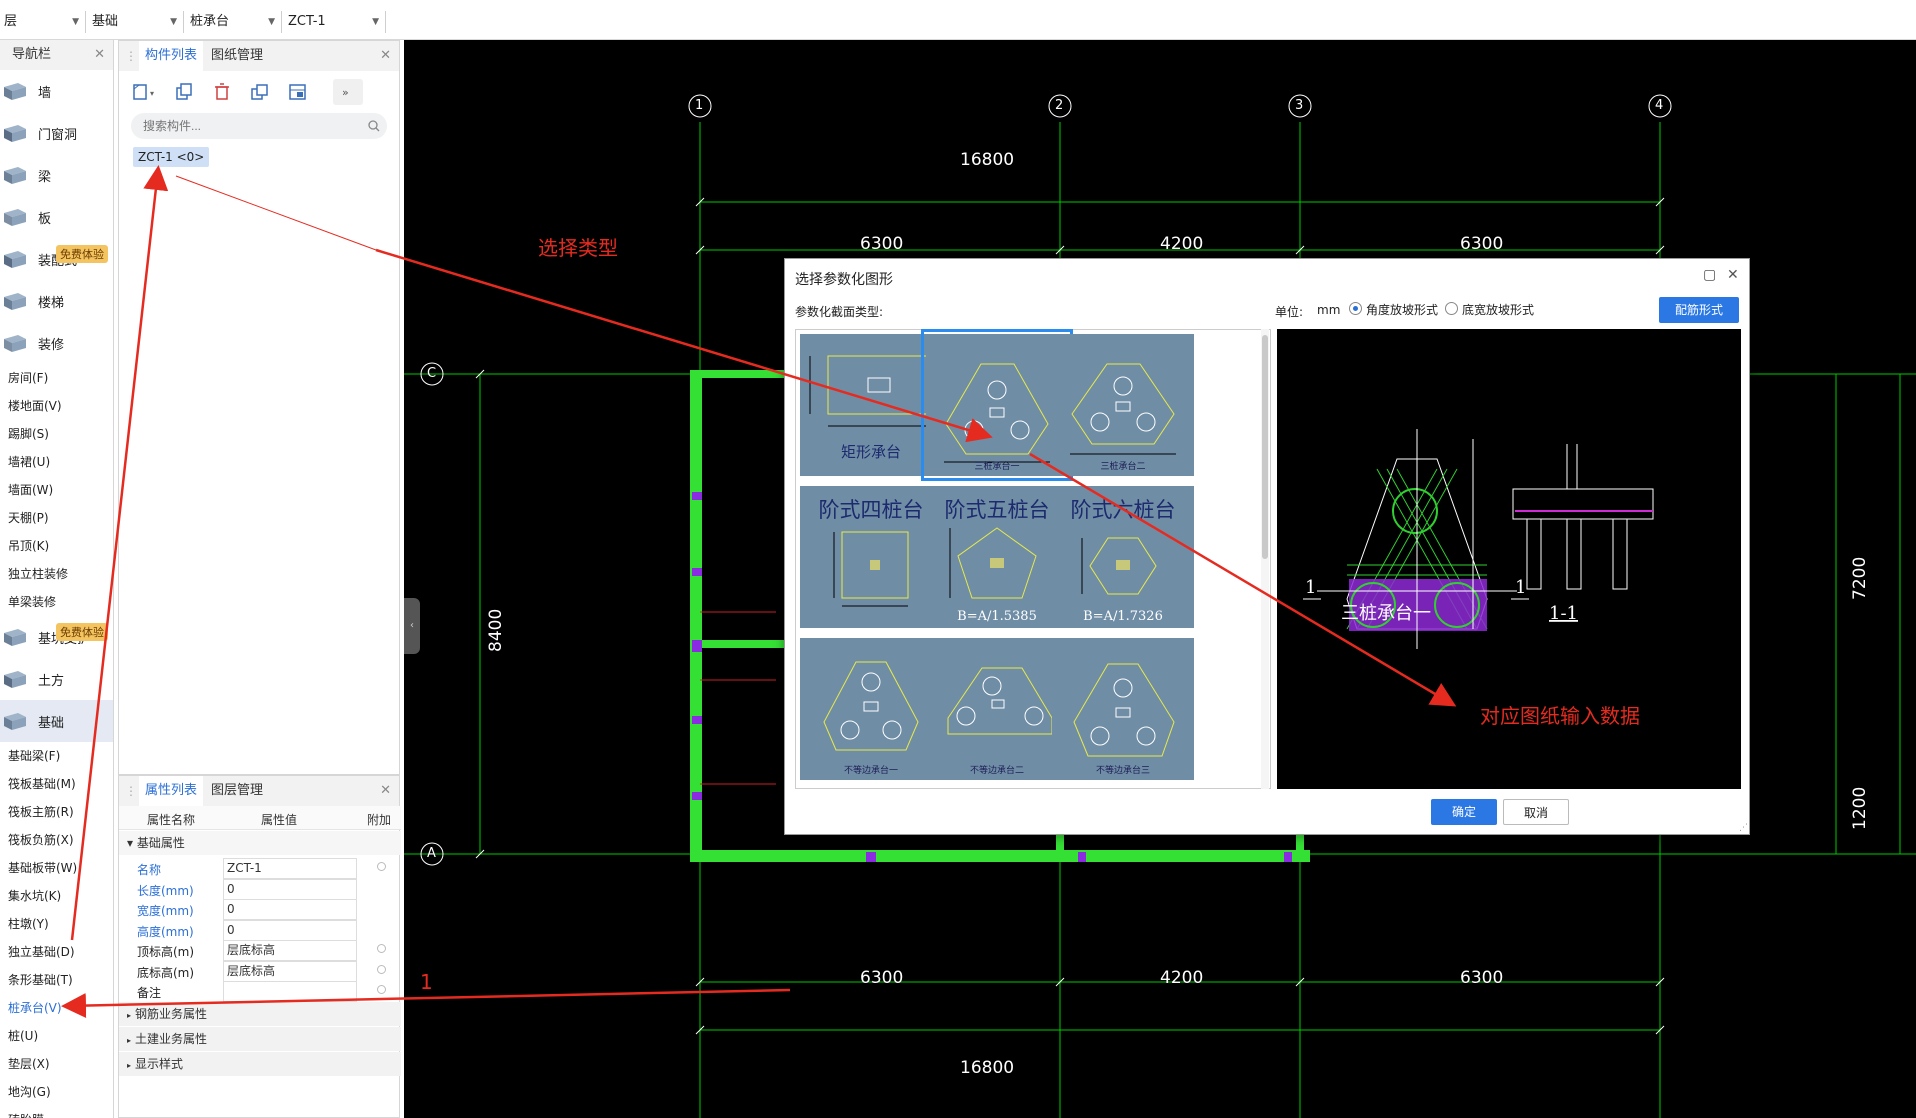  I want to click on nav-subitem: 柱墩(Y), so click(56, 924).